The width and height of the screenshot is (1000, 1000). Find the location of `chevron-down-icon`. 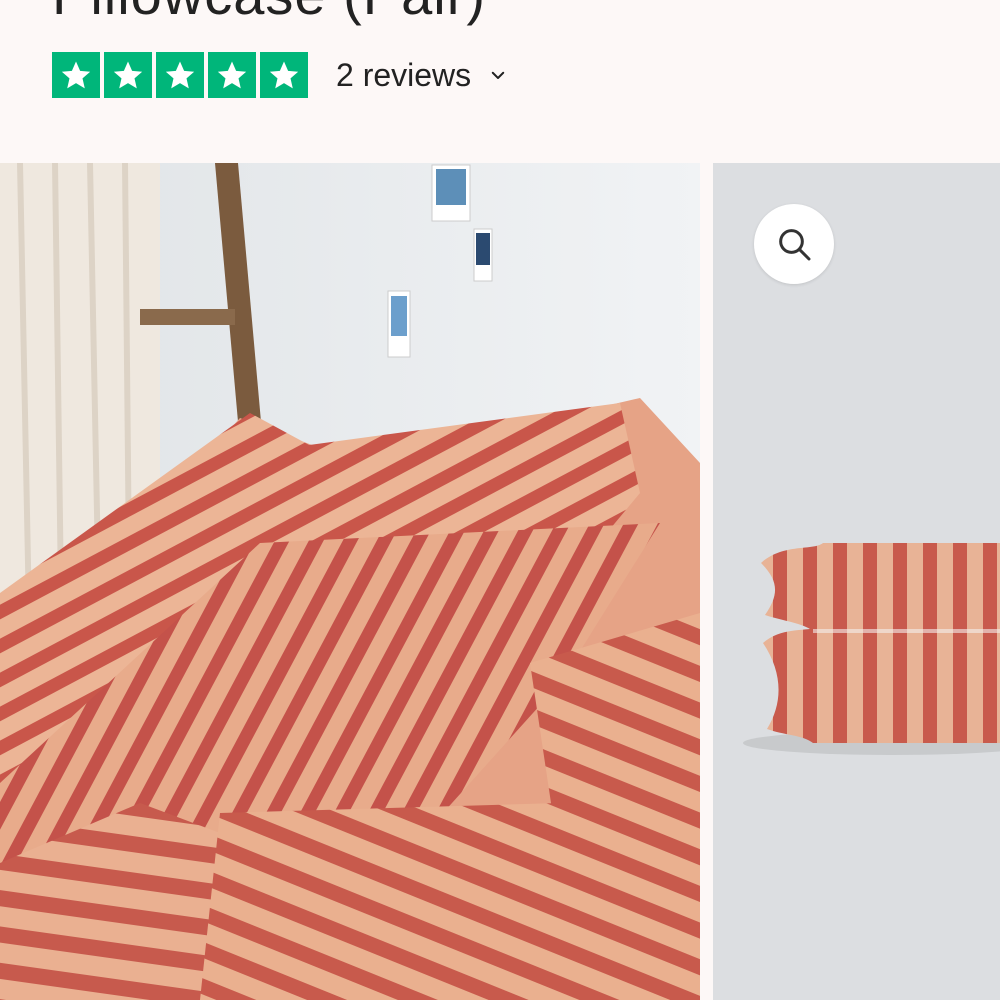

chevron-down-icon is located at coordinates (498, 75).